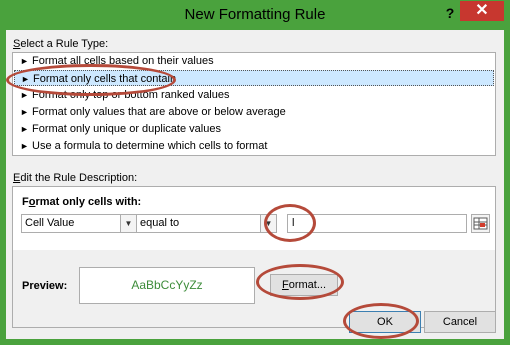  I want to click on collapse-dialog-icon, so click(480, 223).